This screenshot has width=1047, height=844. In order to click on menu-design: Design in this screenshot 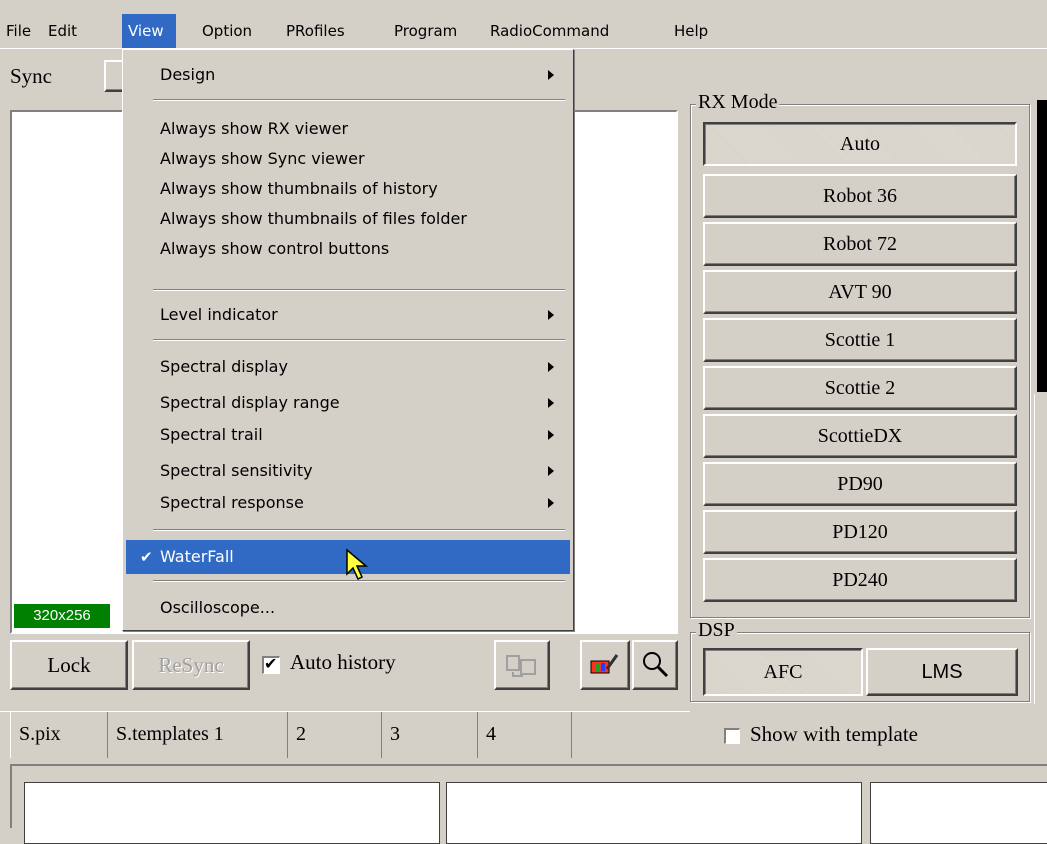, I will do `click(348, 75)`.